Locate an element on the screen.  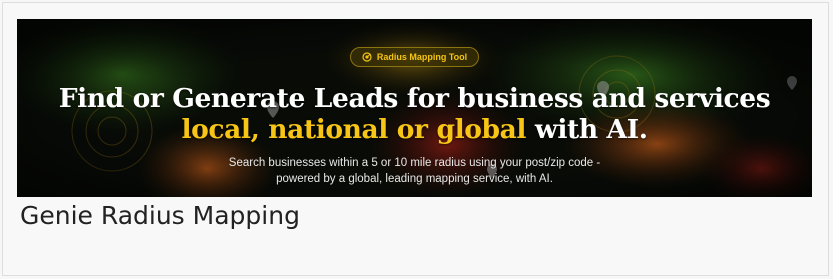
tool-badge: Radius Mapping Tool is located at coordinates (414, 57).